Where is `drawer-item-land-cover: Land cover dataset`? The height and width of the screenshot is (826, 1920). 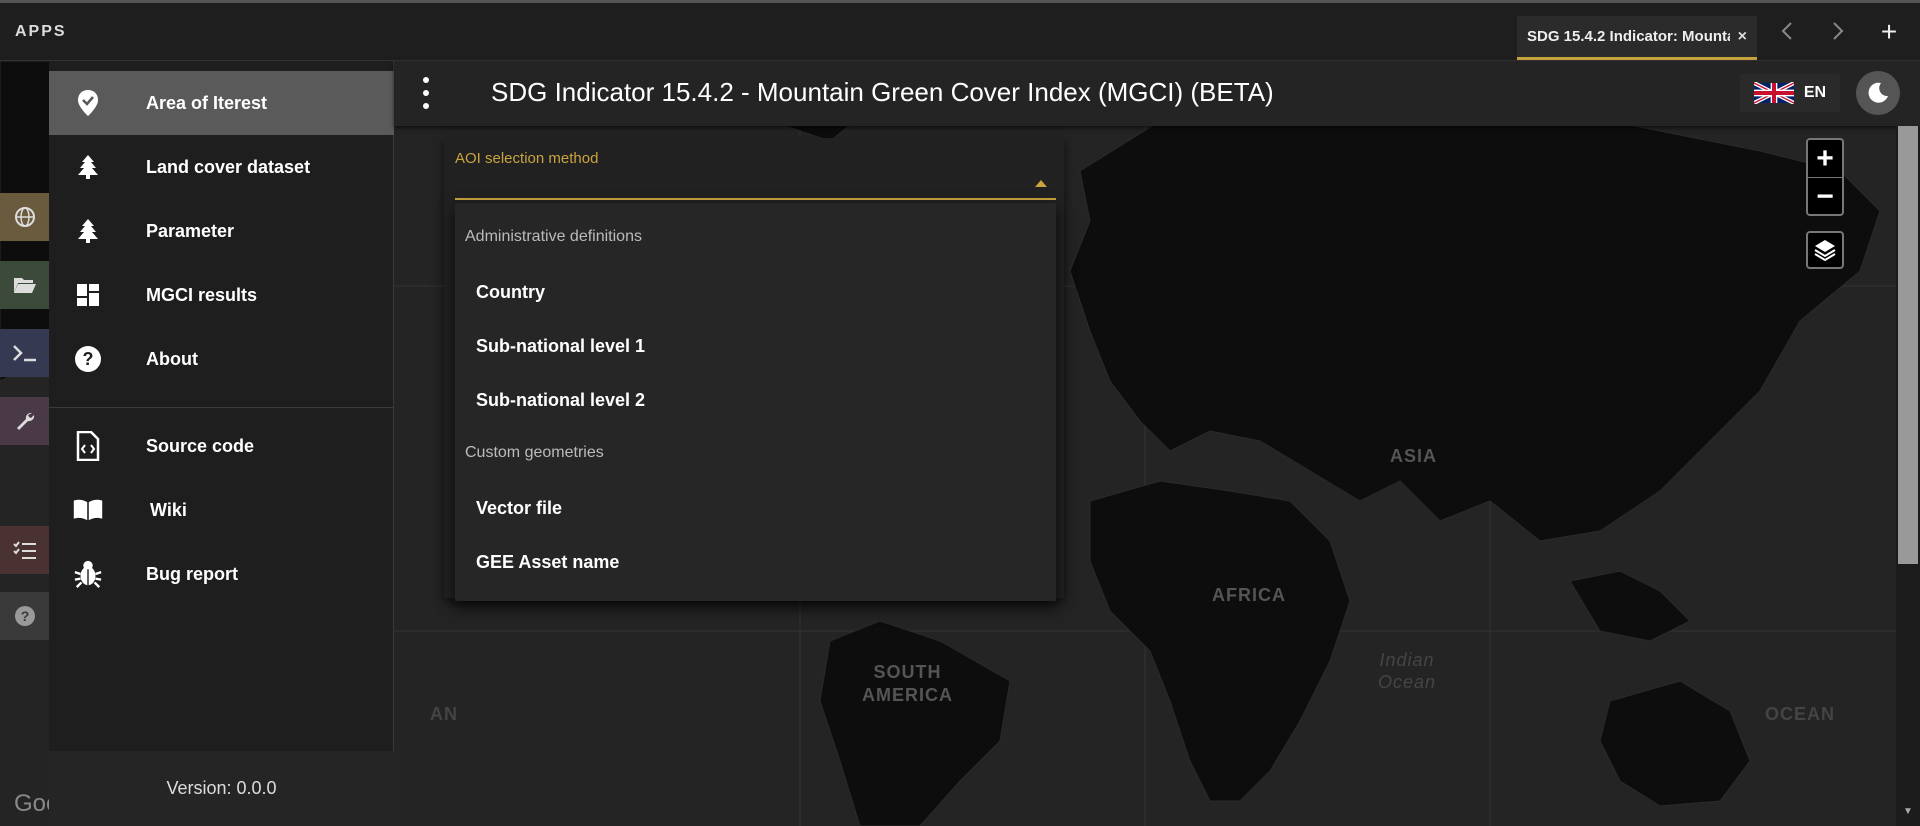
drawer-item-land-cover: Land cover dataset is located at coordinates (221, 167).